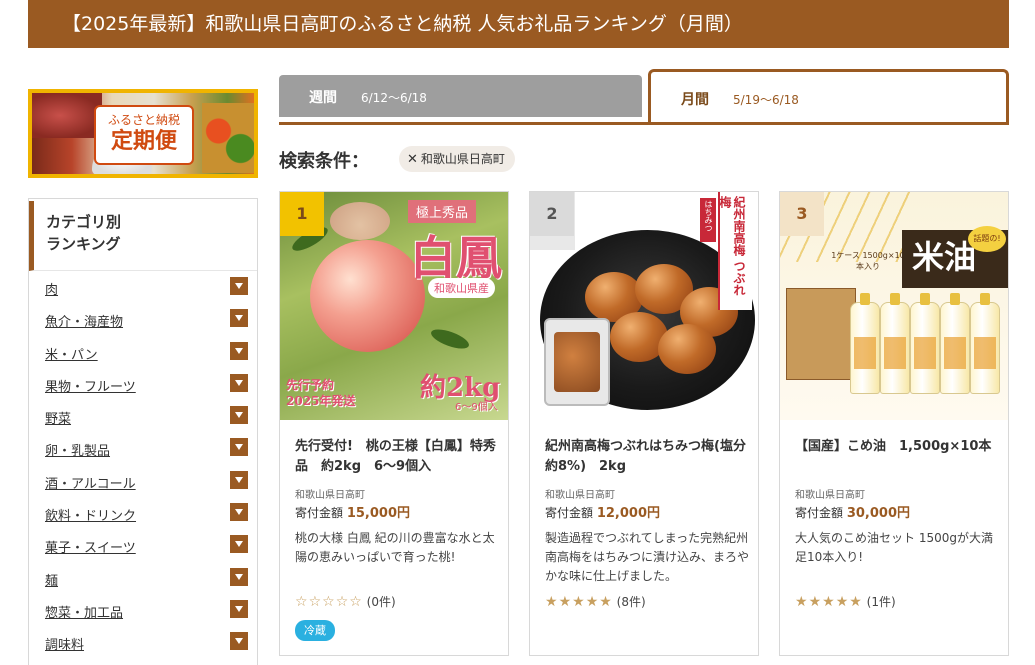 The width and height of the screenshot is (1035, 665). I want to click on banner-line1: ふるさと納税, so click(143, 120).